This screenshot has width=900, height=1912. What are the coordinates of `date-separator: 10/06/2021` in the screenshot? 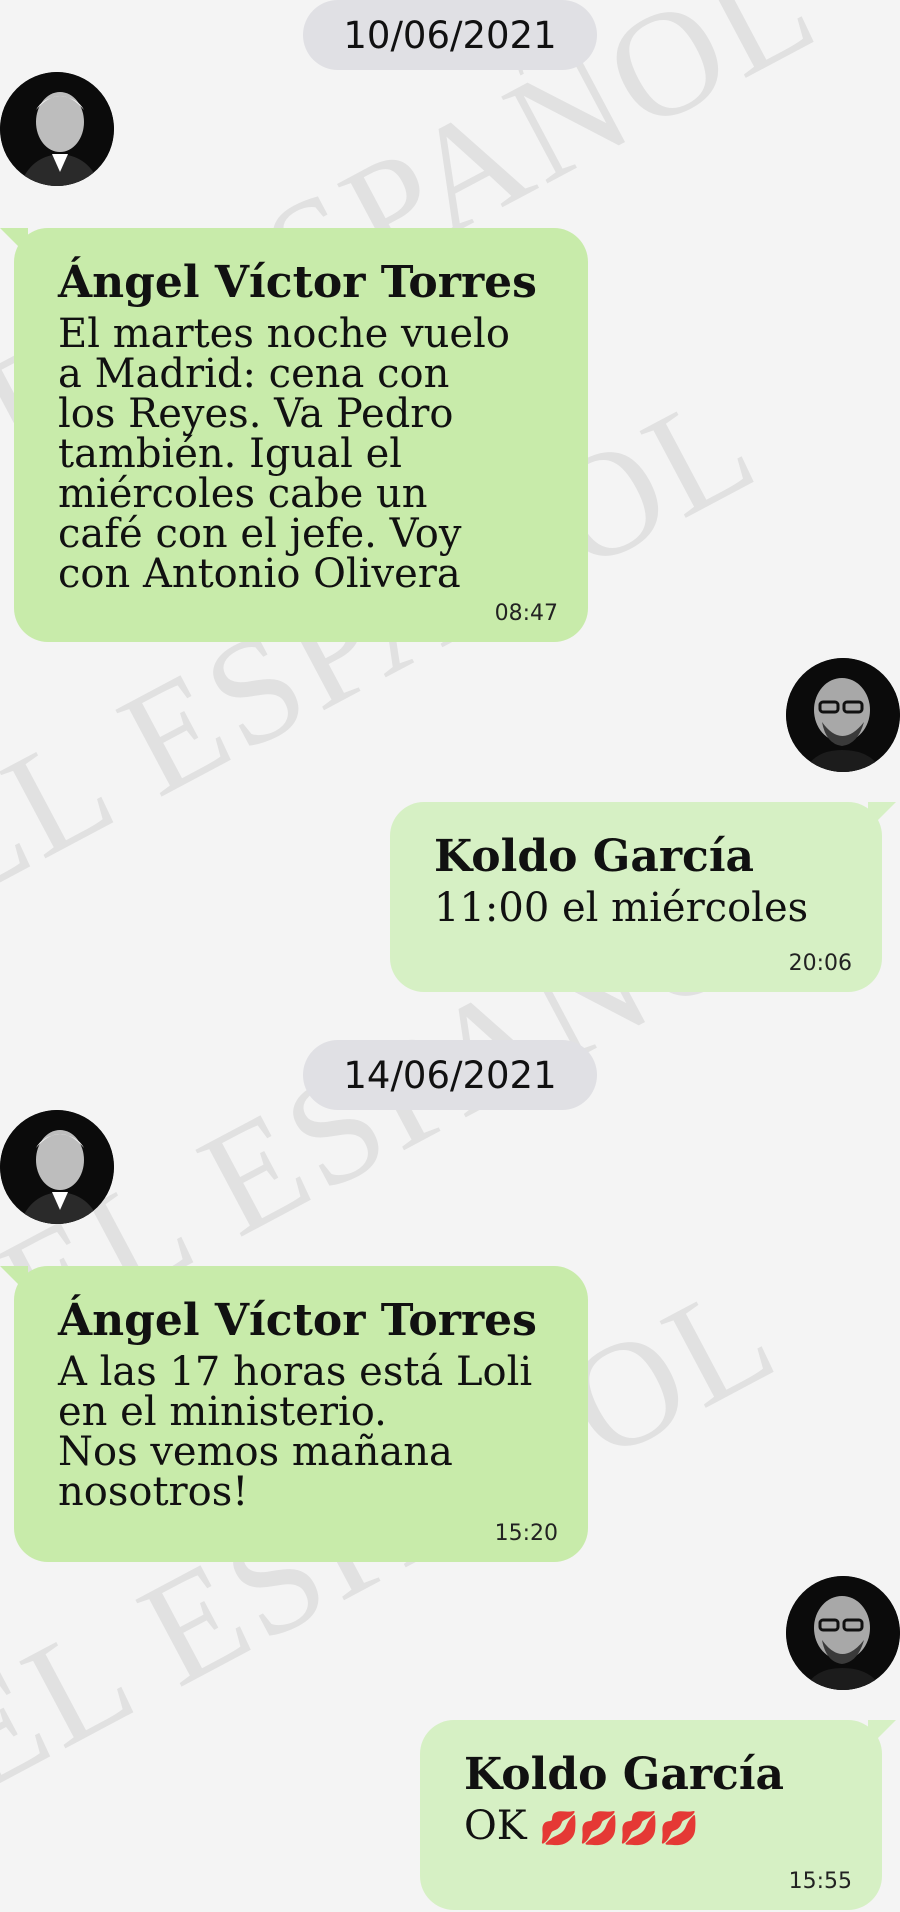 It's located at (450, 35).